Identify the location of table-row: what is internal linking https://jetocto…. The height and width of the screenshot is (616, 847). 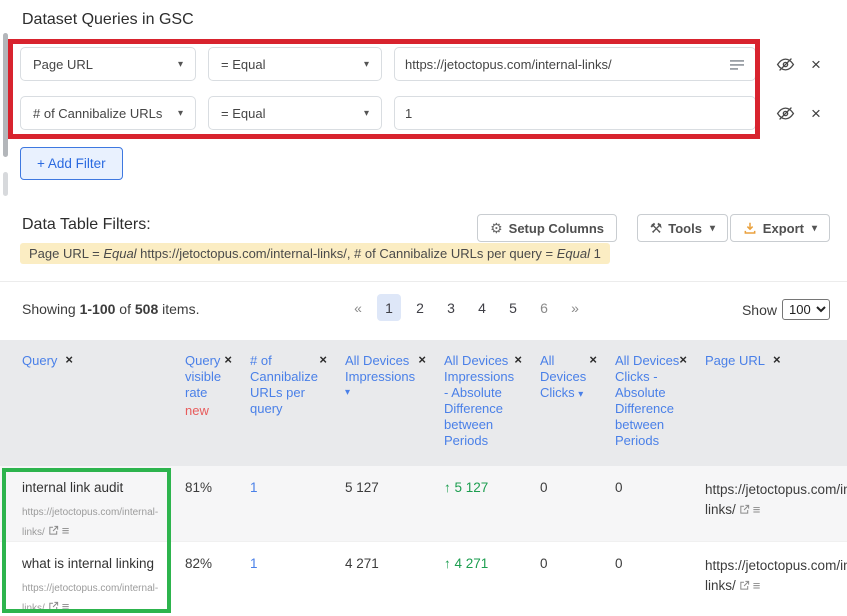
(423, 578).